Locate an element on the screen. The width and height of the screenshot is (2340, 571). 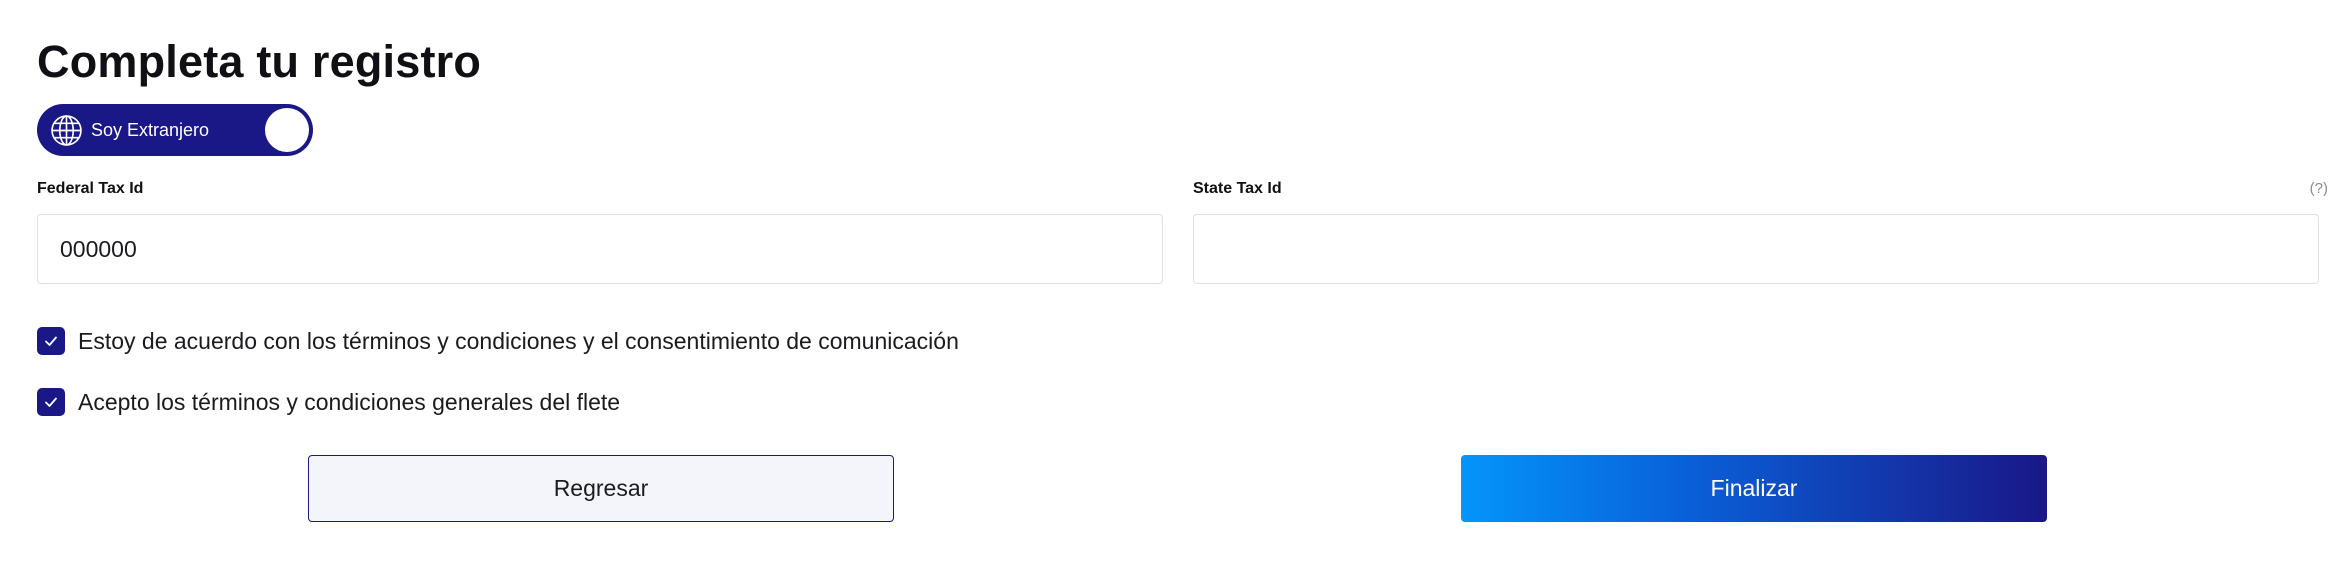
terms-communication-checkbox is located at coordinates (51, 341).